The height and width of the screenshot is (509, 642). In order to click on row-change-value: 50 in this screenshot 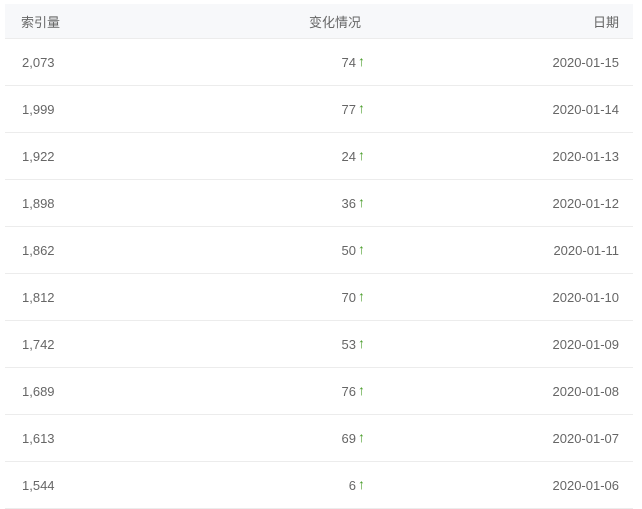, I will do `click(348, 250)`.